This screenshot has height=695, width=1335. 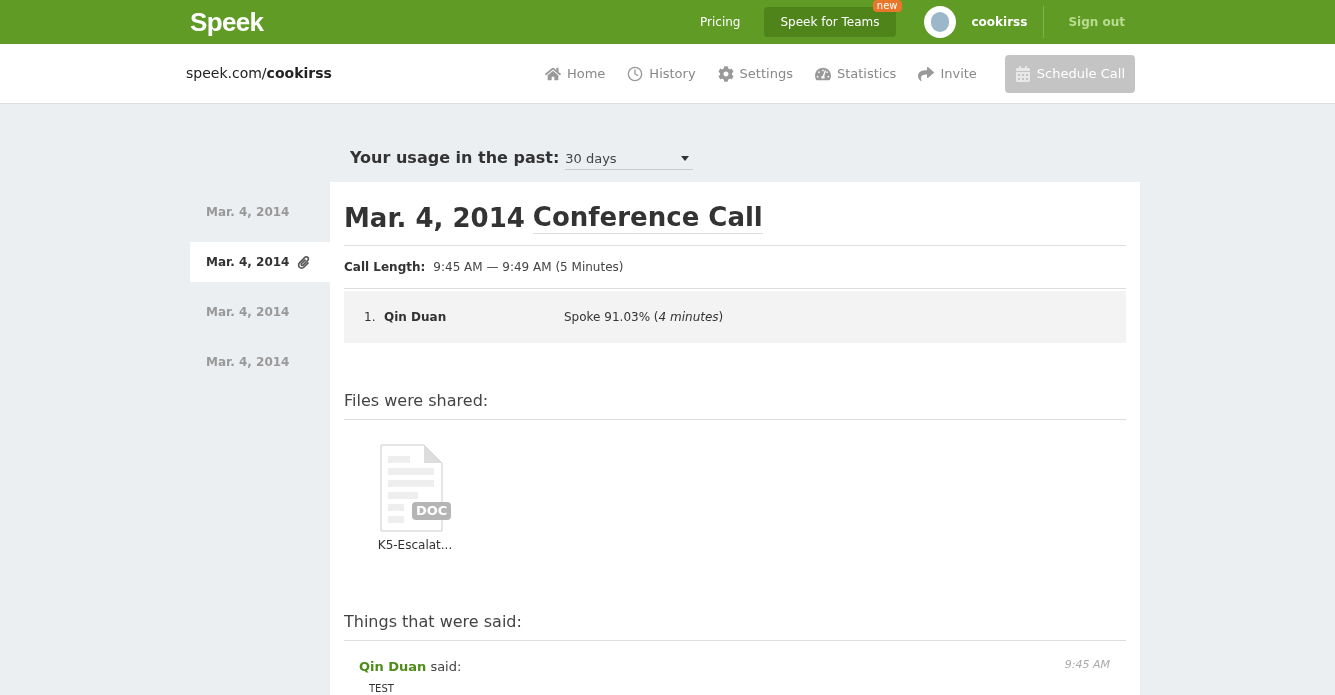 What do you see at coordinates (629, 159) in the screenshot?
I see `period-dropdown: 30 days` at bounding box center [629, 159].